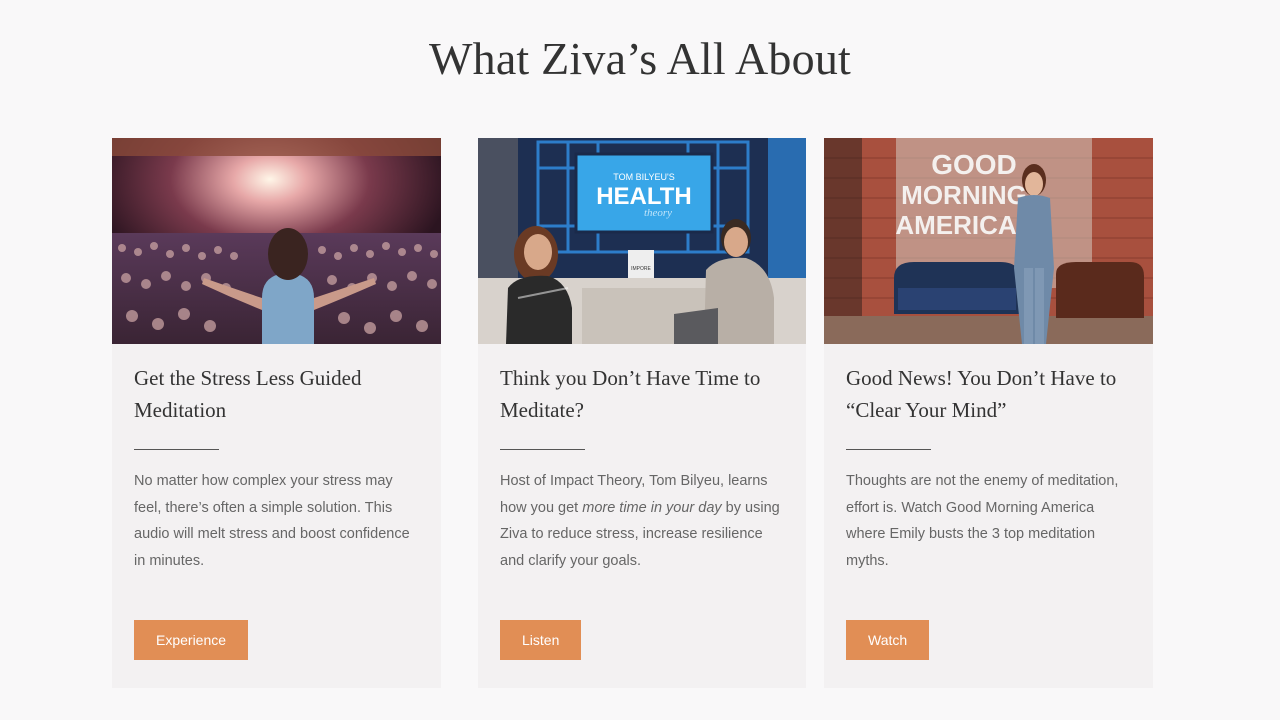 The image size is (1280, 720). What do you see at coordinates (988, 241) in the screenshot?
I see `card-image-studio: GOOD MORNING AMERICA` at bounding box center [988, 241].